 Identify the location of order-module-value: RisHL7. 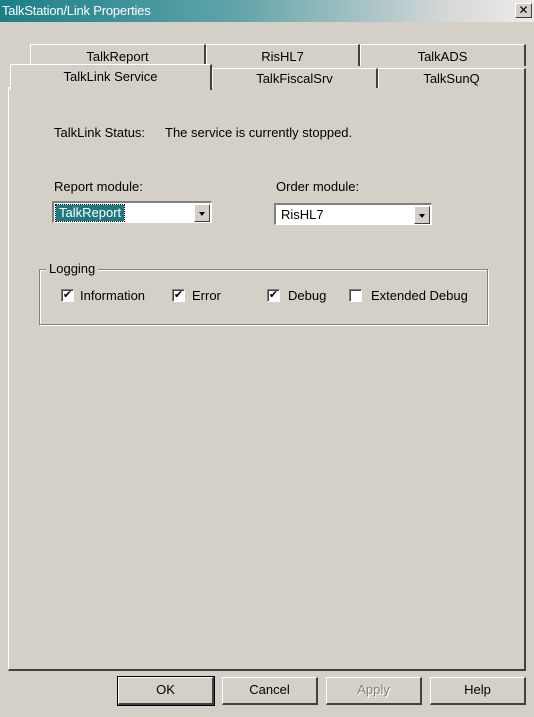
(302, 214).